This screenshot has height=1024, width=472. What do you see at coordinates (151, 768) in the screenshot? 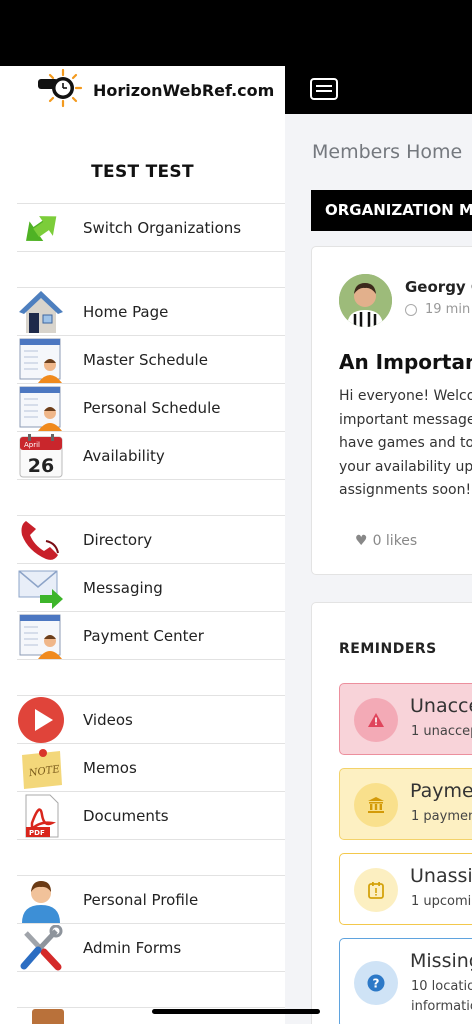
I see `sidebar-item-memos: NOTE Memos` at bounding box center [151, 768].